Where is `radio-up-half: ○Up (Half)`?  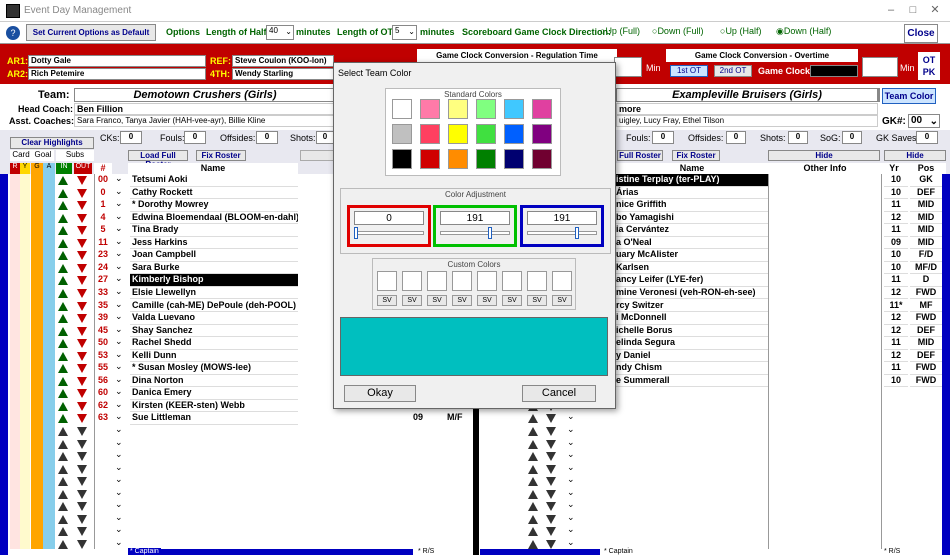 radio-up-half: ○Up (Half) is located at coordinates (740, 31).